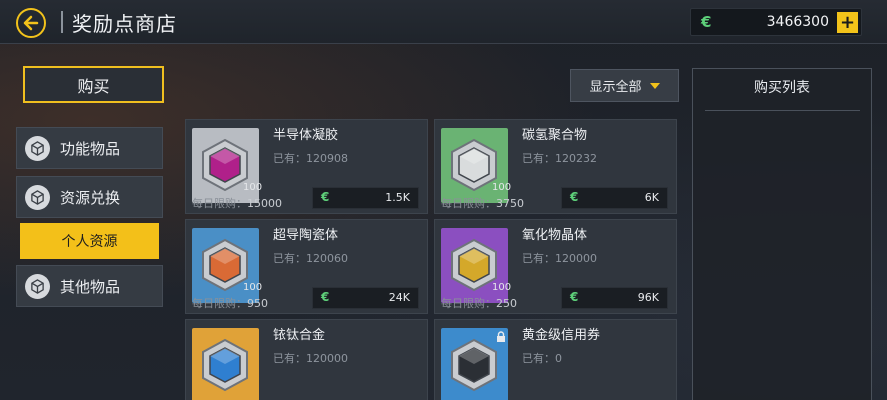 The height and width of the screenshot is (400, 887). What do you see at coordinates (264, 203) in the screenshot?
I see `daily-limit-value: 15000` at bounding box center [264, 203].